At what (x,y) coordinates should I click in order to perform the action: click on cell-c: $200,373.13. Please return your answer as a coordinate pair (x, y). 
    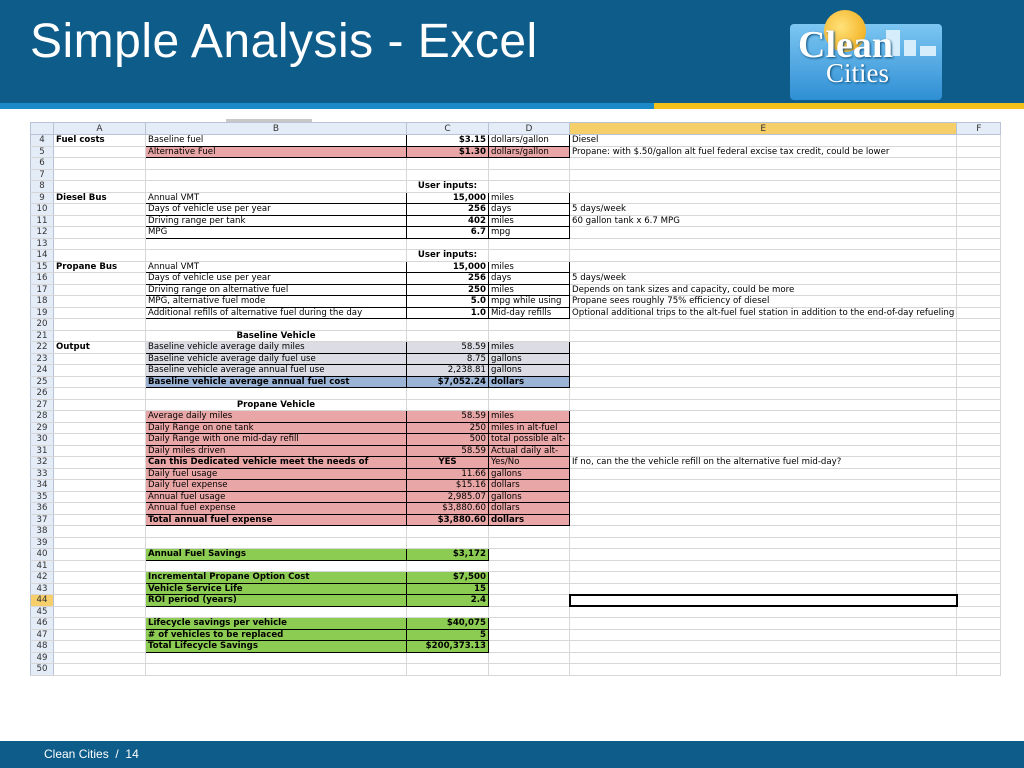
    Looking at the image, I should click on (447, 646).